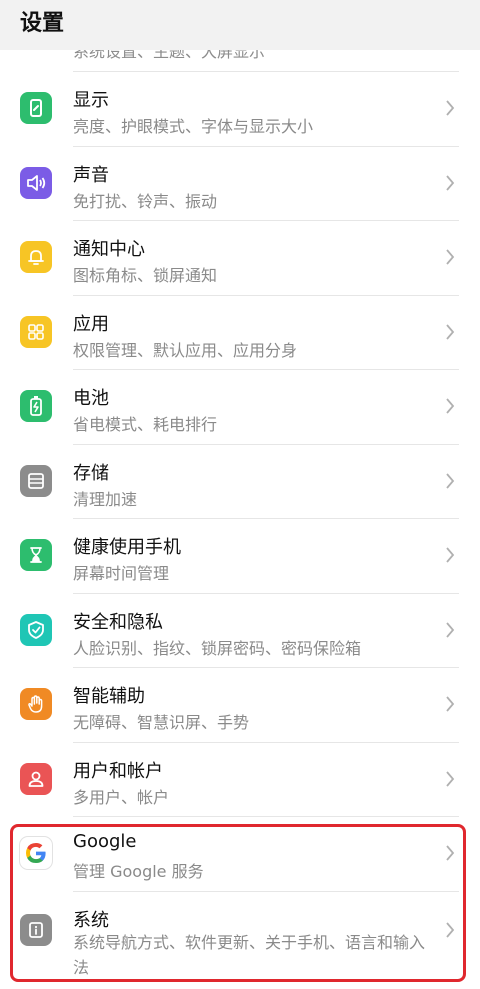  Describe the element at coordinates (109, 696) in the screenshot. I see `item-title: 智能辅助` at that location.